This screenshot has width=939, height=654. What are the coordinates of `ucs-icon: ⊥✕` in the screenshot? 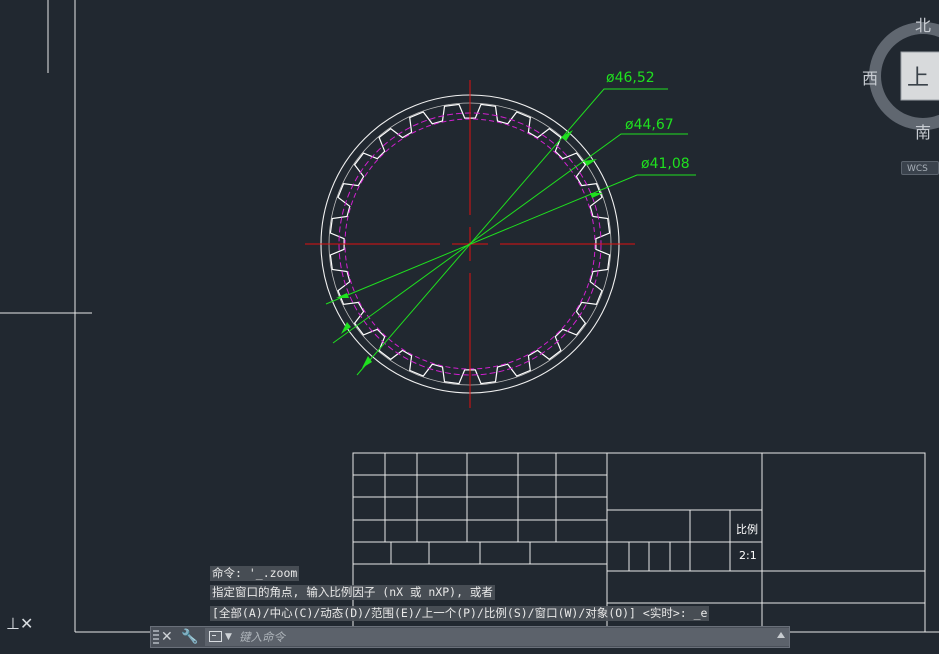 It's located at (20, 623).